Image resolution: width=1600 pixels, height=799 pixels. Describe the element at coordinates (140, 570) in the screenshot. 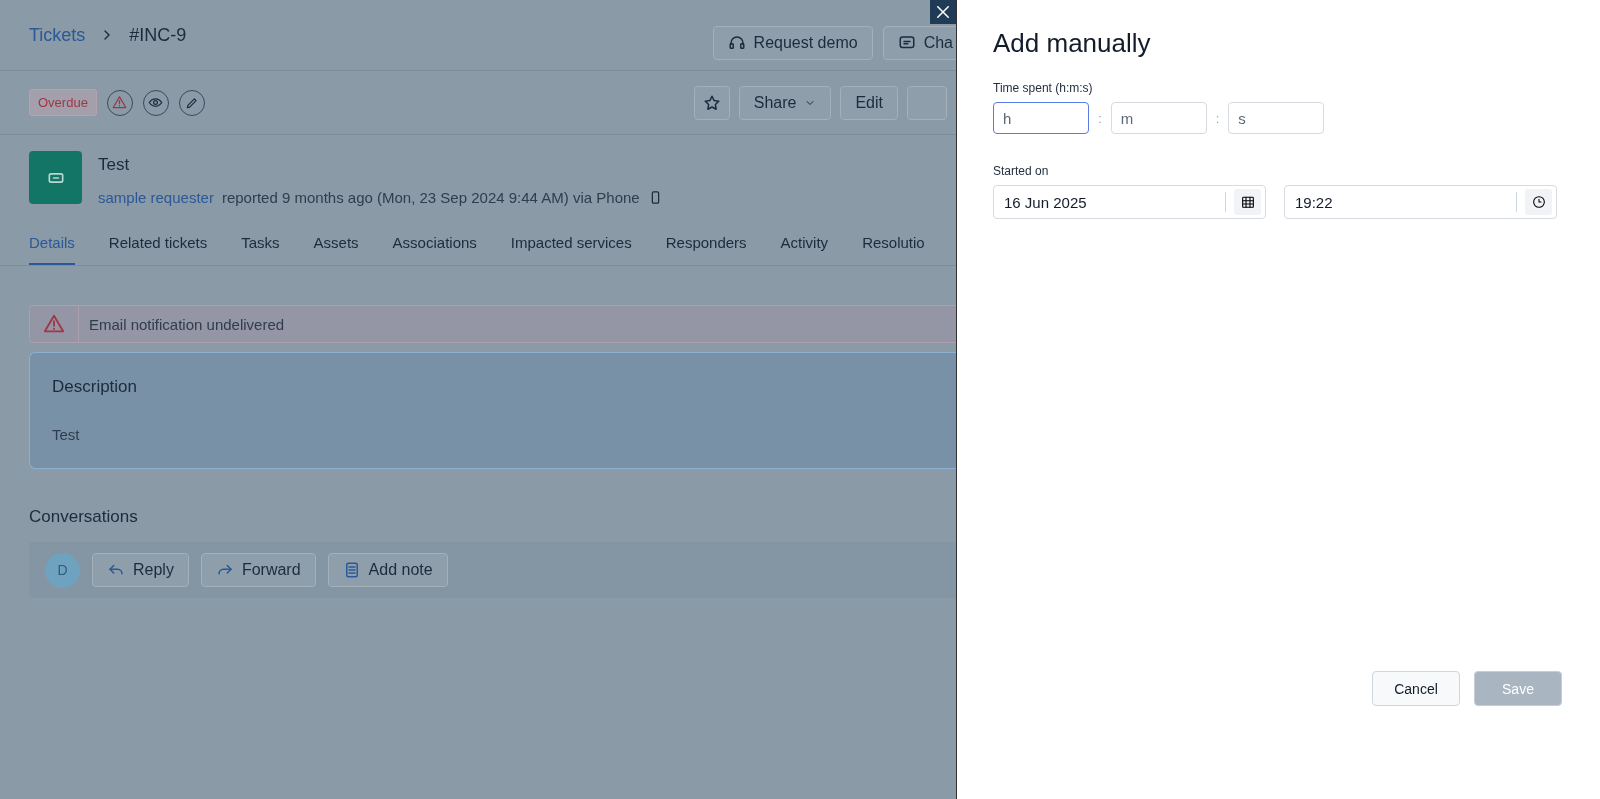

I see `conversation-button: Reply` at that location.